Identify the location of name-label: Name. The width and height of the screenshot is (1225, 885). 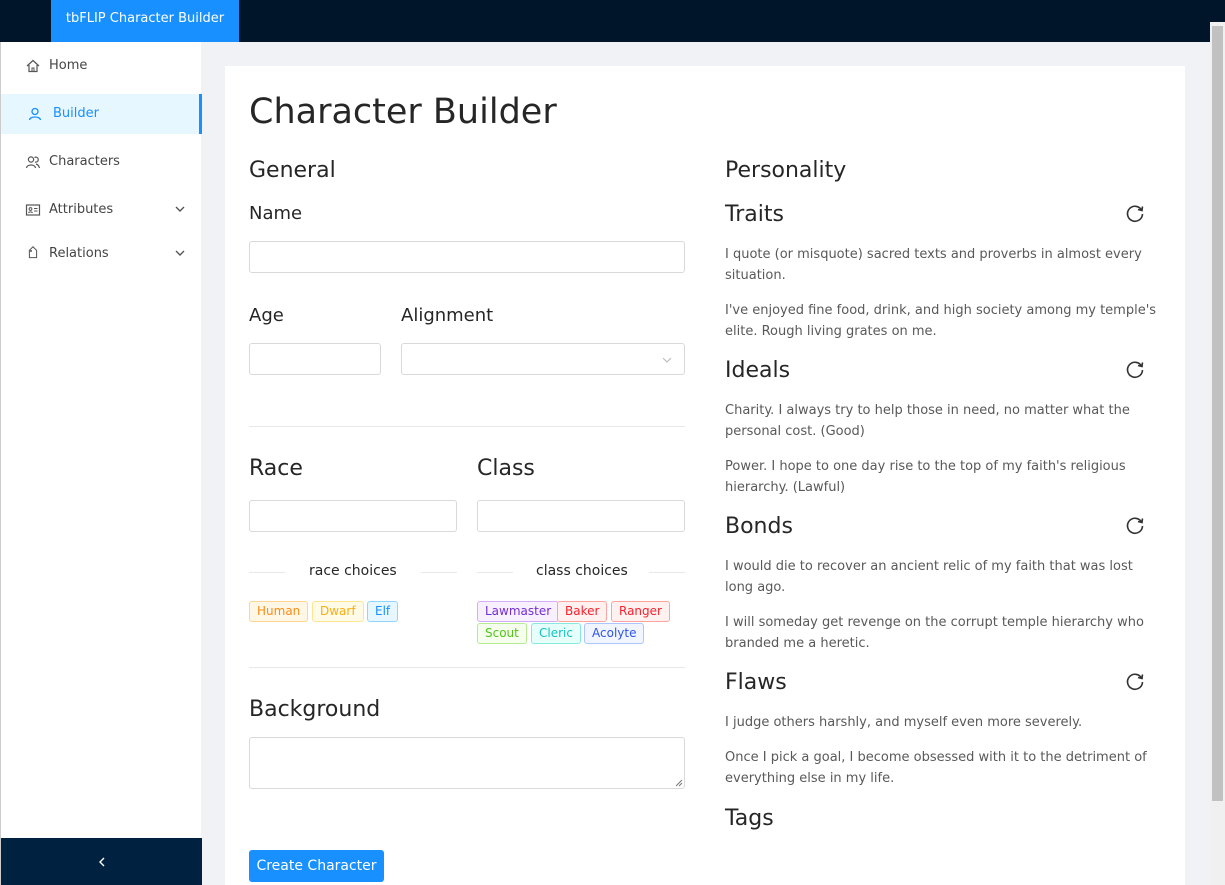
(276, 213).